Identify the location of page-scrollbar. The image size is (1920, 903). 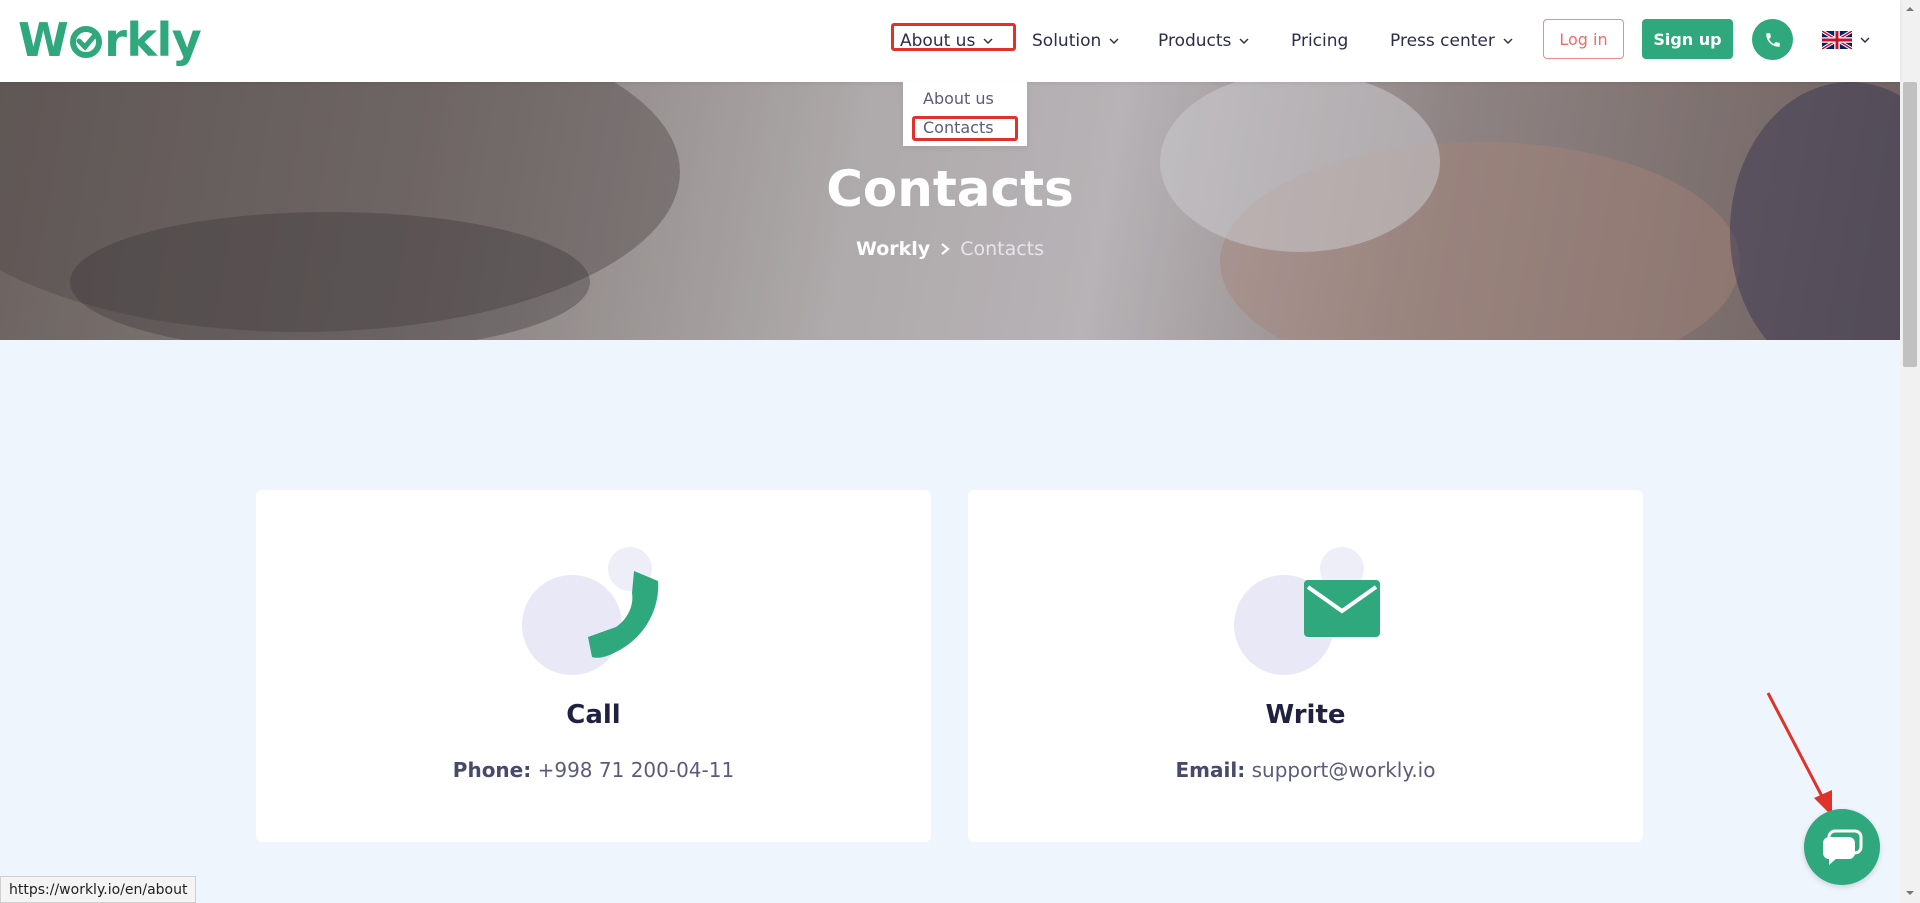
(1910, 451).